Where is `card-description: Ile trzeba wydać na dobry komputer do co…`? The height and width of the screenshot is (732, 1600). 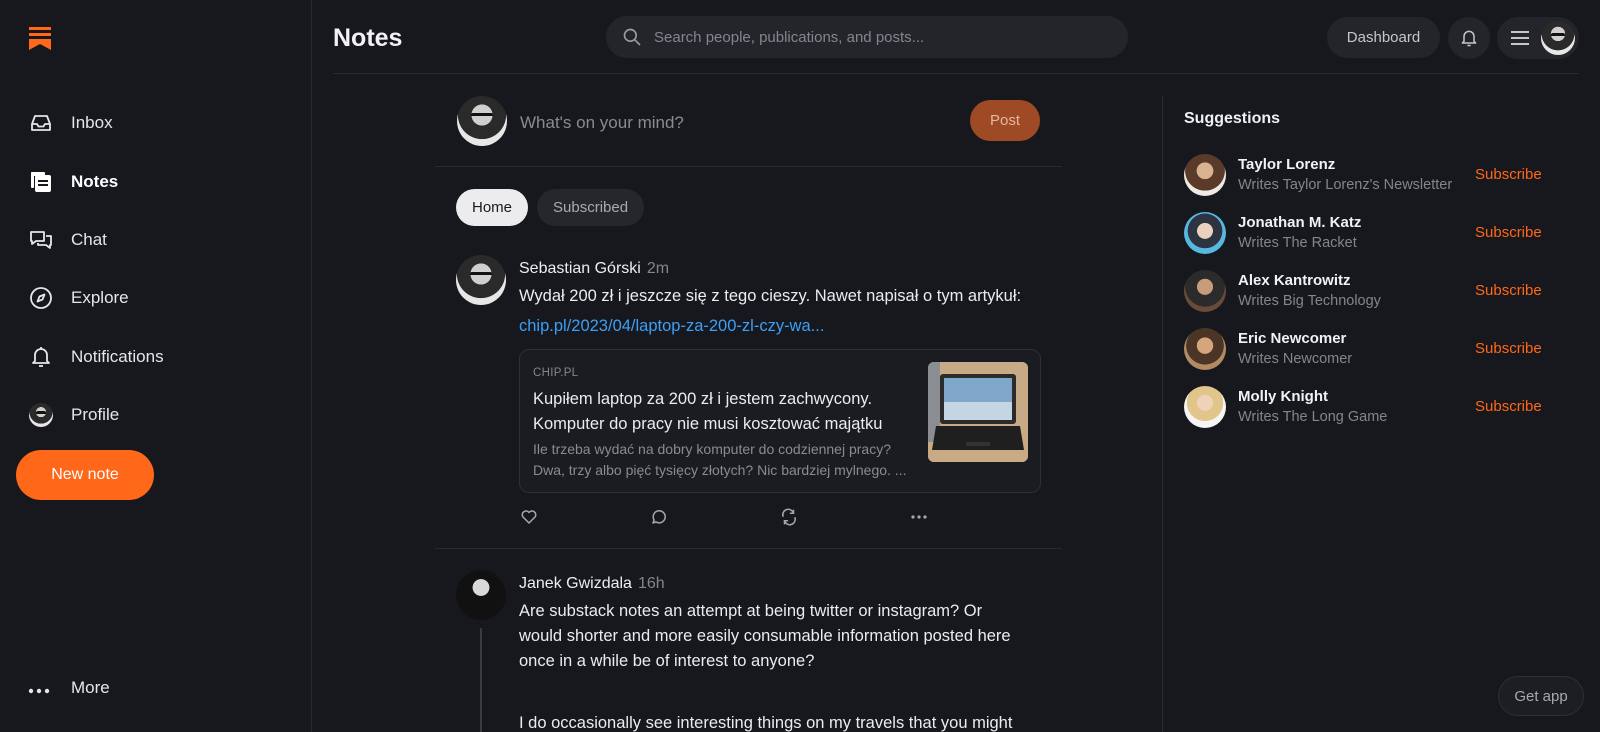
card-description: Ile trzeba wydać na dobry komputer do co… is located at coordinates (720, 459).